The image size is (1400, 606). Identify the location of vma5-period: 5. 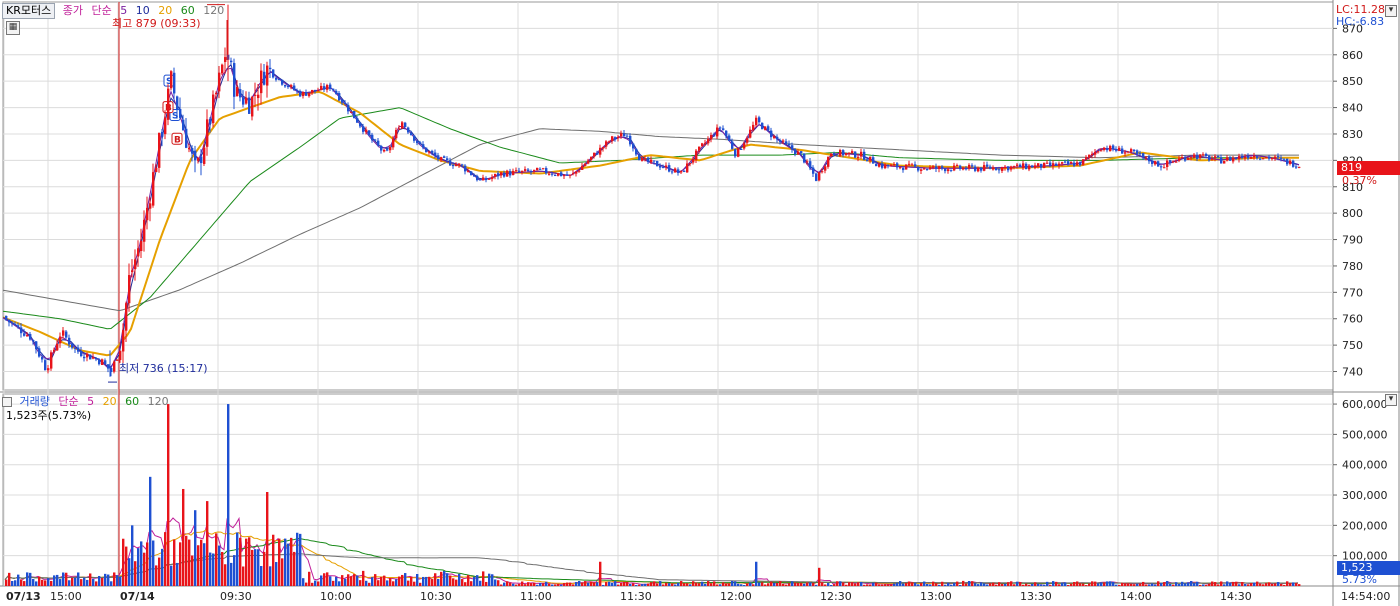
(90, 401).